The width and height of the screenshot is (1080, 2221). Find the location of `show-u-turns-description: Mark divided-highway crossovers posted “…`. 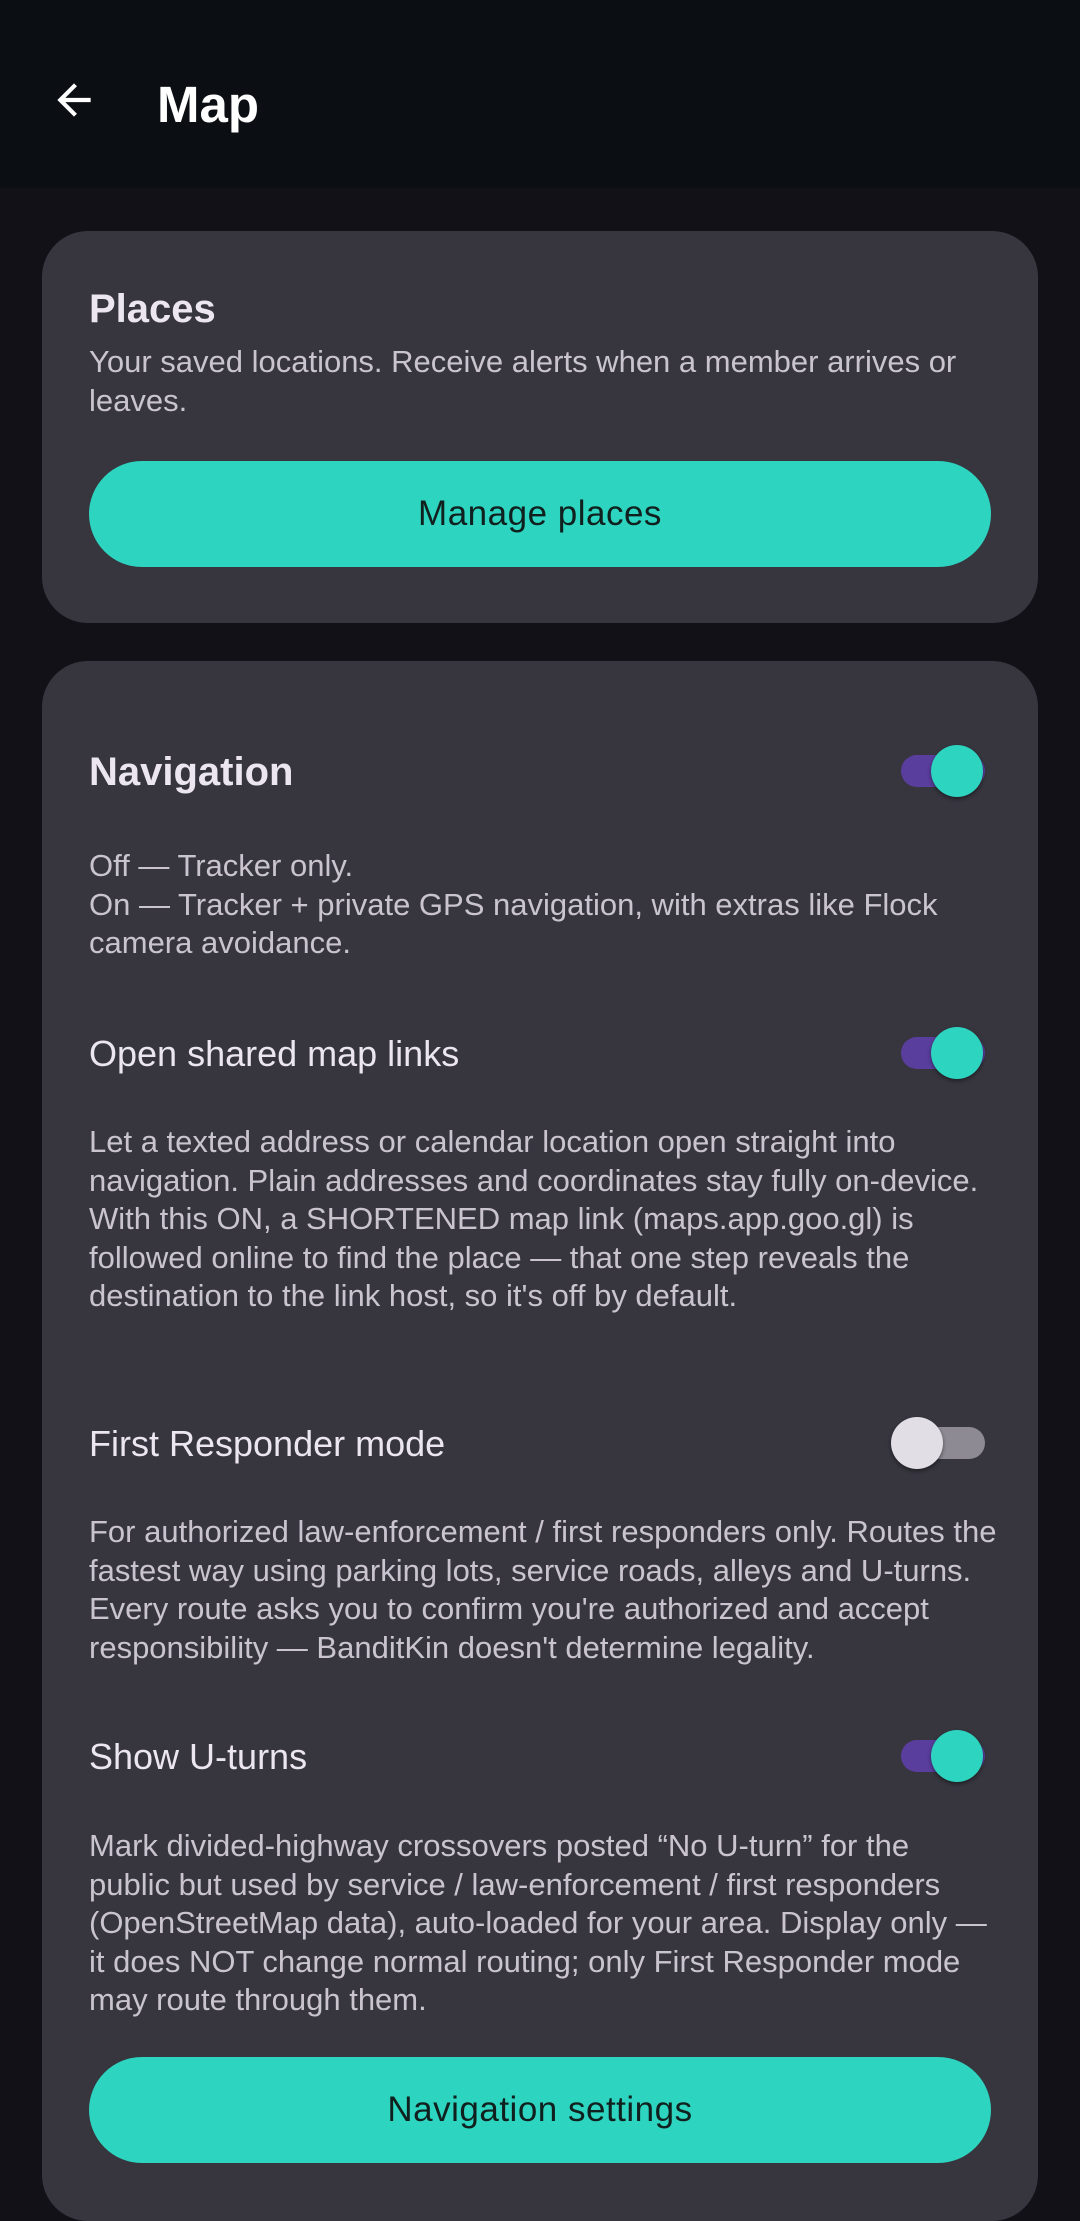

show-u-turns-description: Mark divided-highway crossovers posted “… is located at coordinates (538, 1922).